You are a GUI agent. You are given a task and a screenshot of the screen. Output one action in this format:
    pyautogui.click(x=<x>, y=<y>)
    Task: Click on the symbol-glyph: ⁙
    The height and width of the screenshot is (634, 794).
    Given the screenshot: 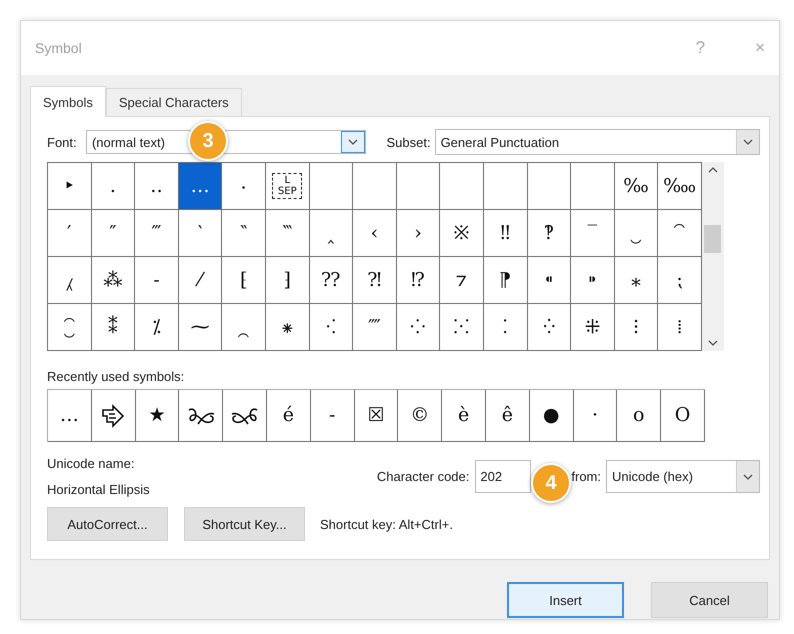 What is the action you would take?
    pyautogui.click(x=462, y=327)
    